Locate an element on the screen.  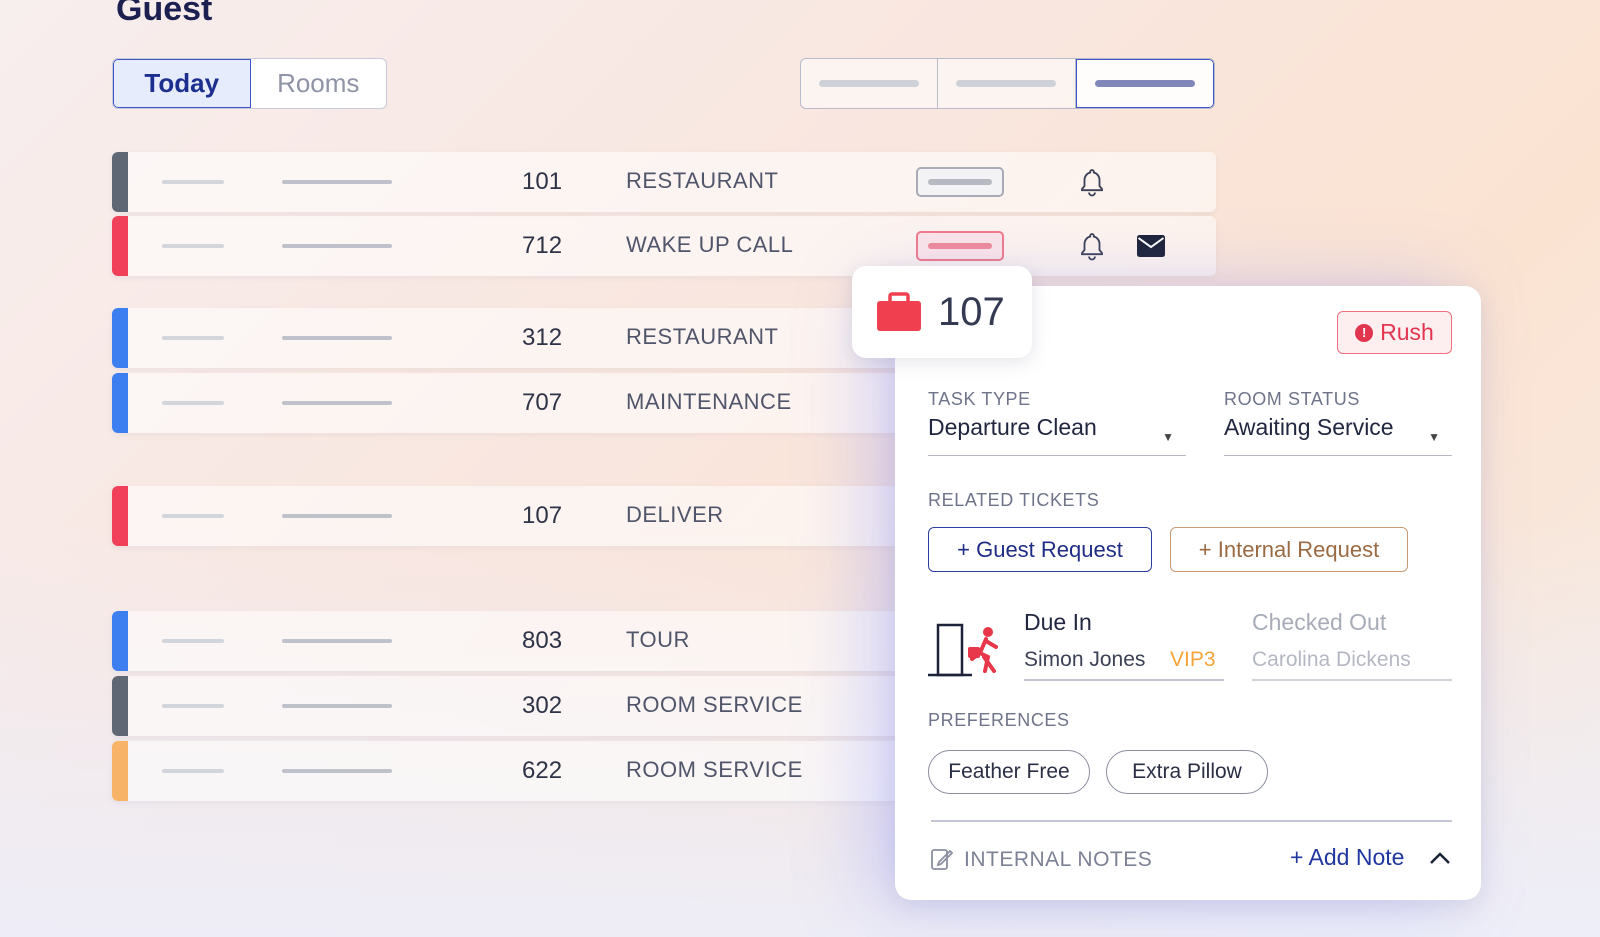
table-row: 101 RESTAURANT is located at coordinates (664, 182).